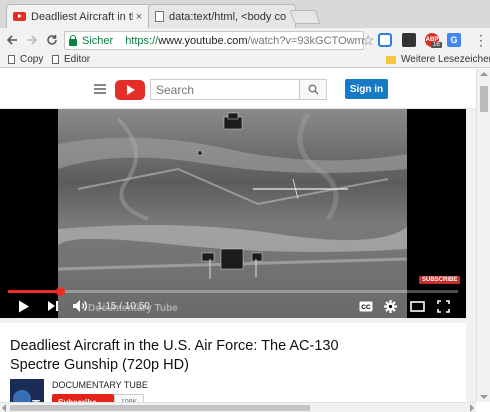  I want to click on translate-icon: G, so click(454, 40).